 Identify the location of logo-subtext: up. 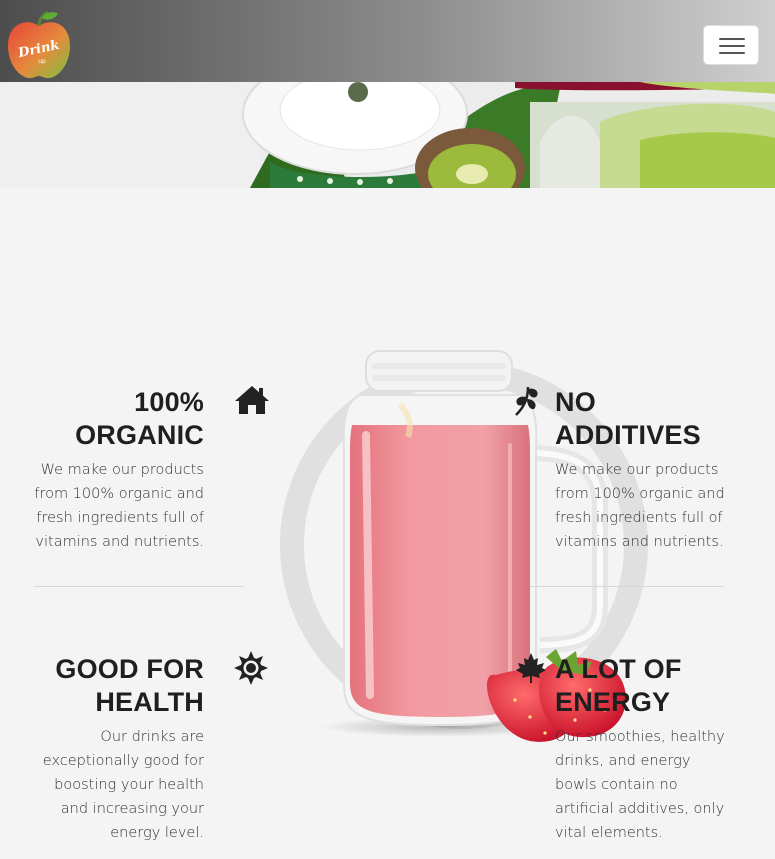
(42, 61).